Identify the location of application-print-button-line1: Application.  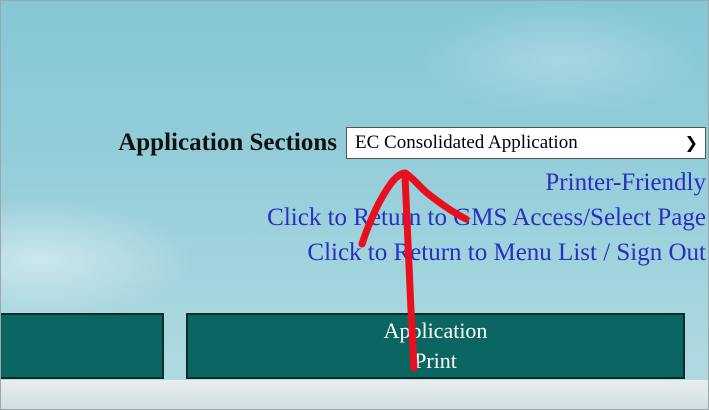
(435, 330).